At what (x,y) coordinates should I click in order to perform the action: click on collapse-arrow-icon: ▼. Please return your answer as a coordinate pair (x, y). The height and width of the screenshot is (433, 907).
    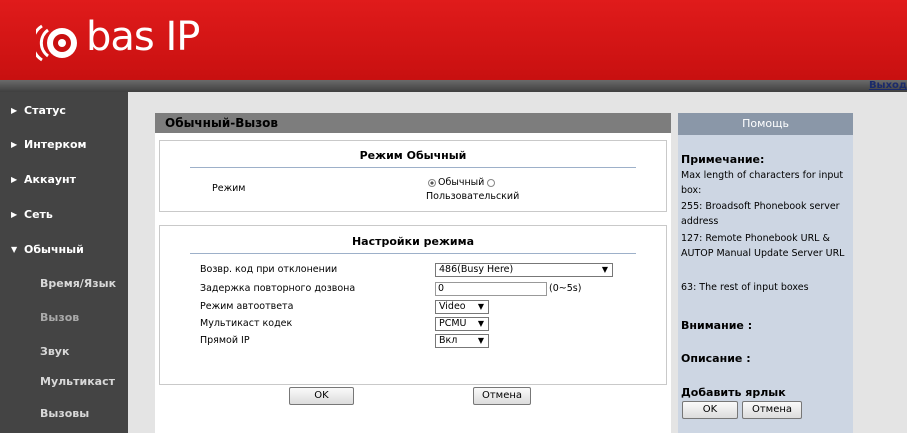
    Looking at the image, I should click on (14, 249).